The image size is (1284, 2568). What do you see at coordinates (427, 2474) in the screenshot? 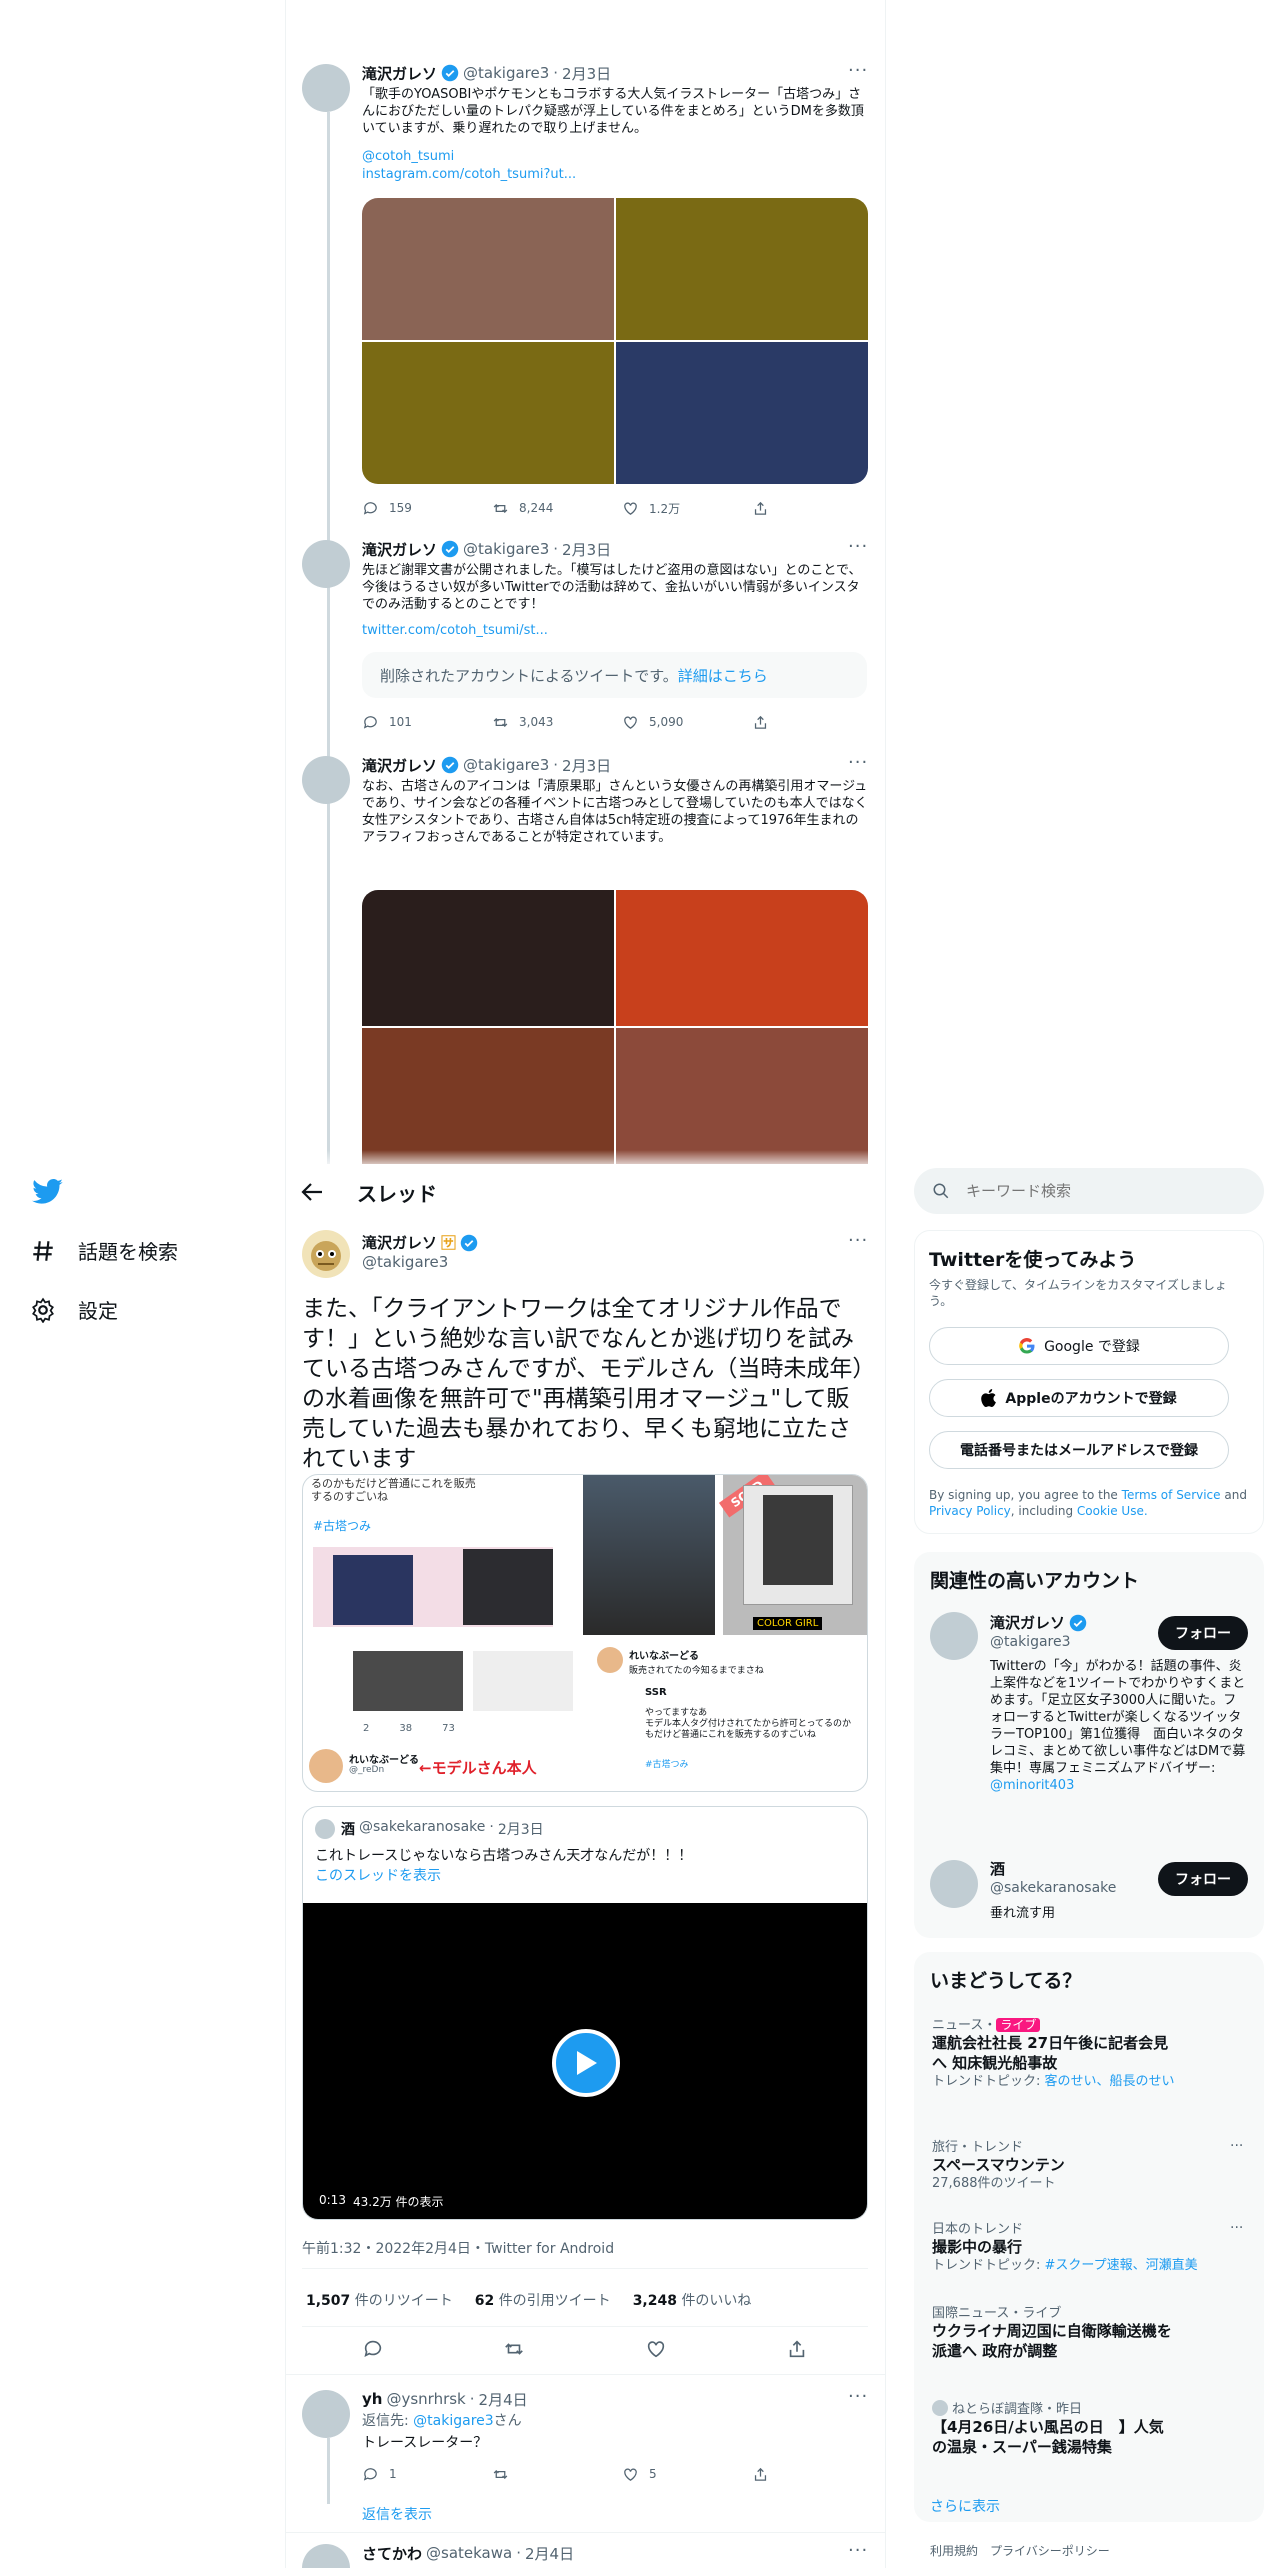
I see `reply-button: 1` at bounding box center [427, 2474].